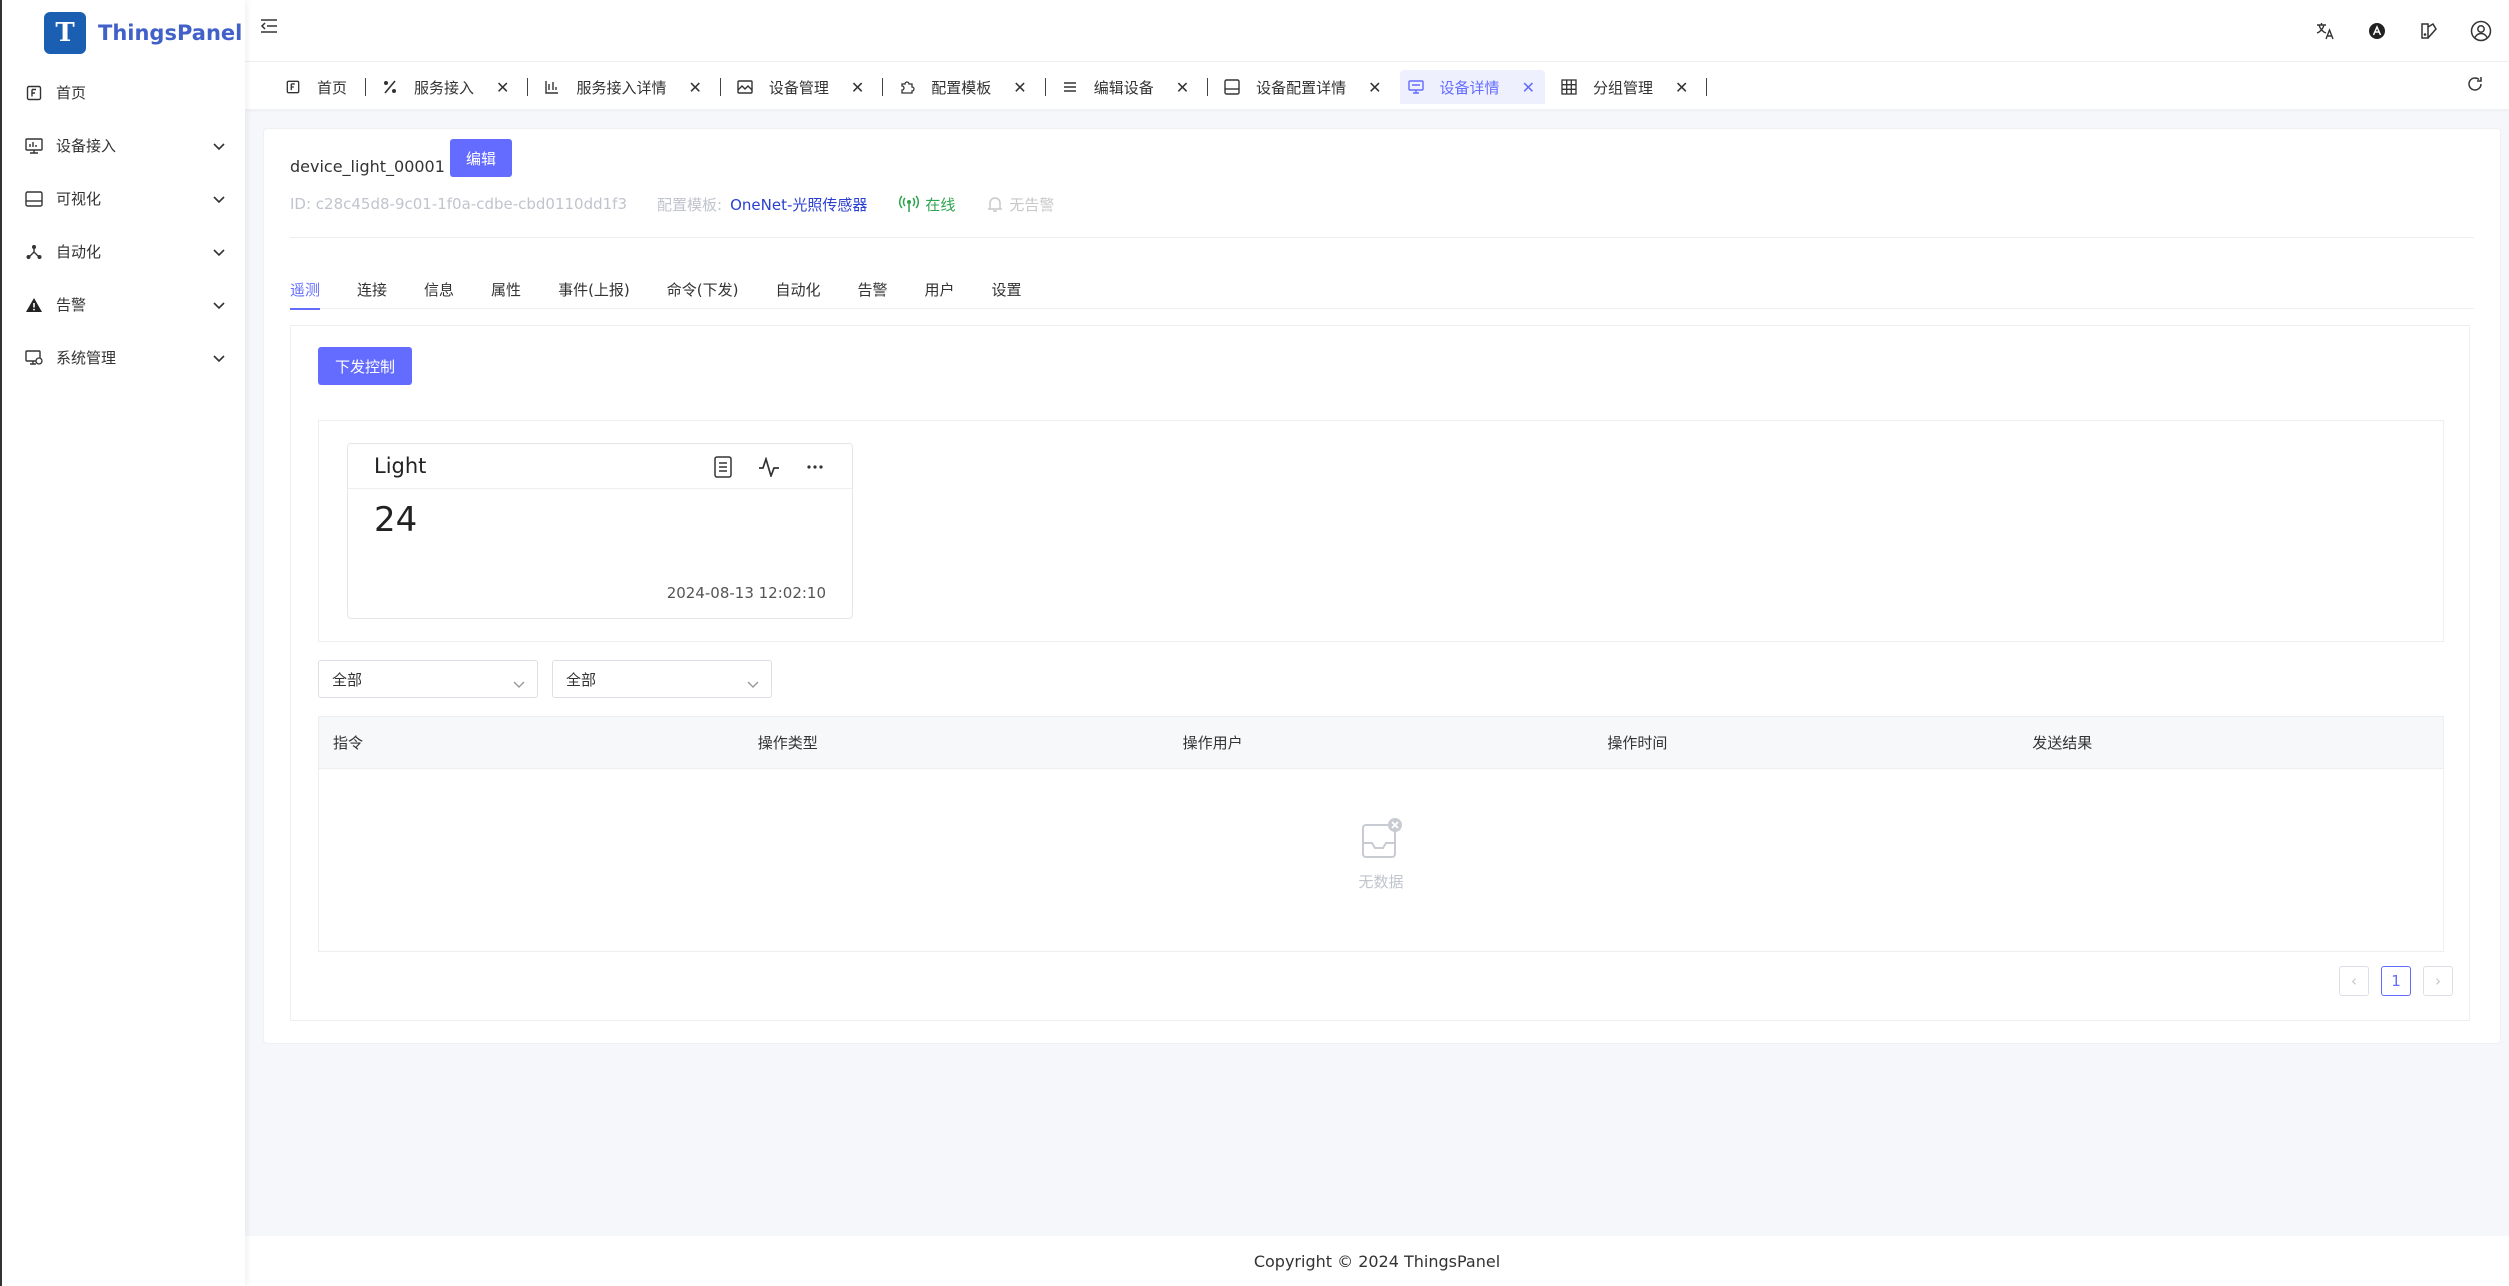 The width and height of the screenshot is (2509, 1286). What do you see at coordinates (269, 28) in the screenshot?
I see `collapse-menu-icon` at bounding box center [269, 28].